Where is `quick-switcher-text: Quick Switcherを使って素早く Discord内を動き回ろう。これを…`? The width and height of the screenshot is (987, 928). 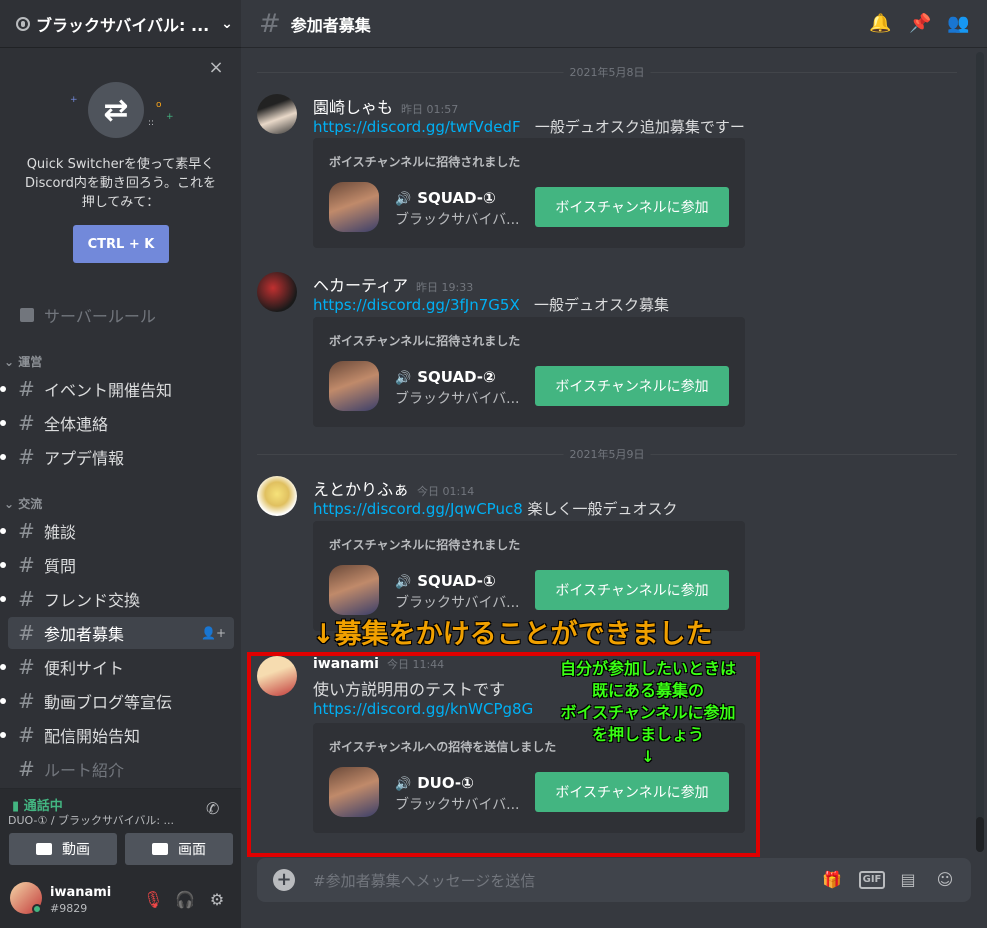 quick-switcher-text: Quick Switcherを使って素早く Discord内を動き回ろう。これを… is located at coordinates (120, 183).